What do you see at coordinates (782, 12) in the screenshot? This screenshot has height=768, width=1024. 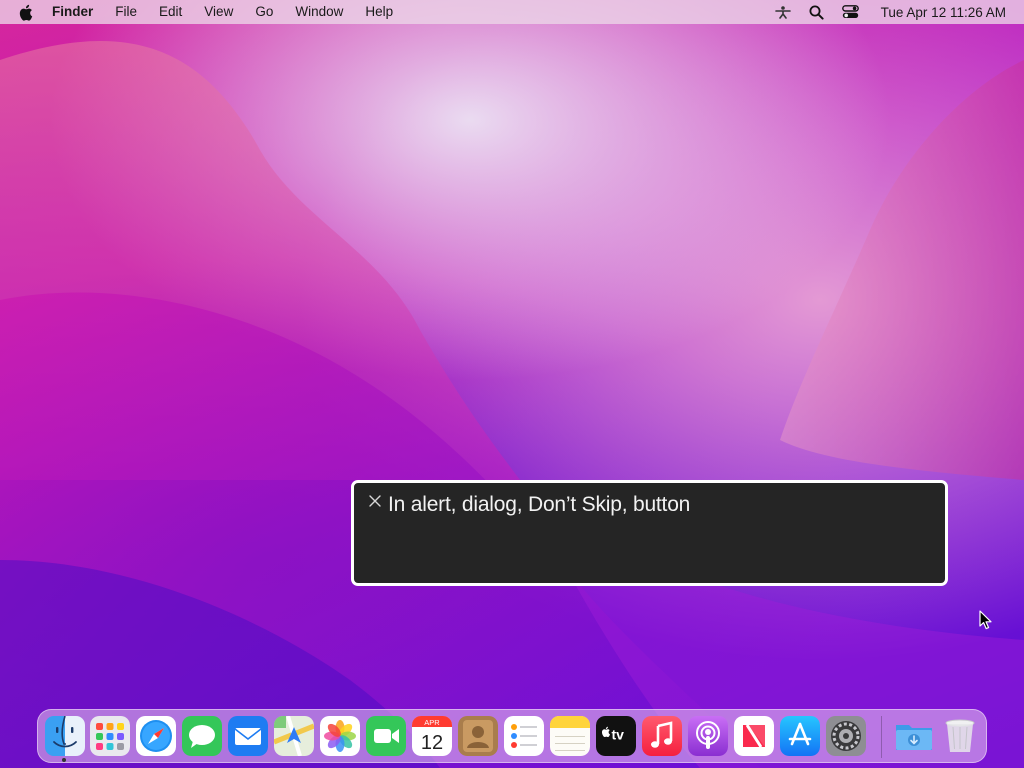 I see `voiceover-icon` at bounding box center [782, 12].